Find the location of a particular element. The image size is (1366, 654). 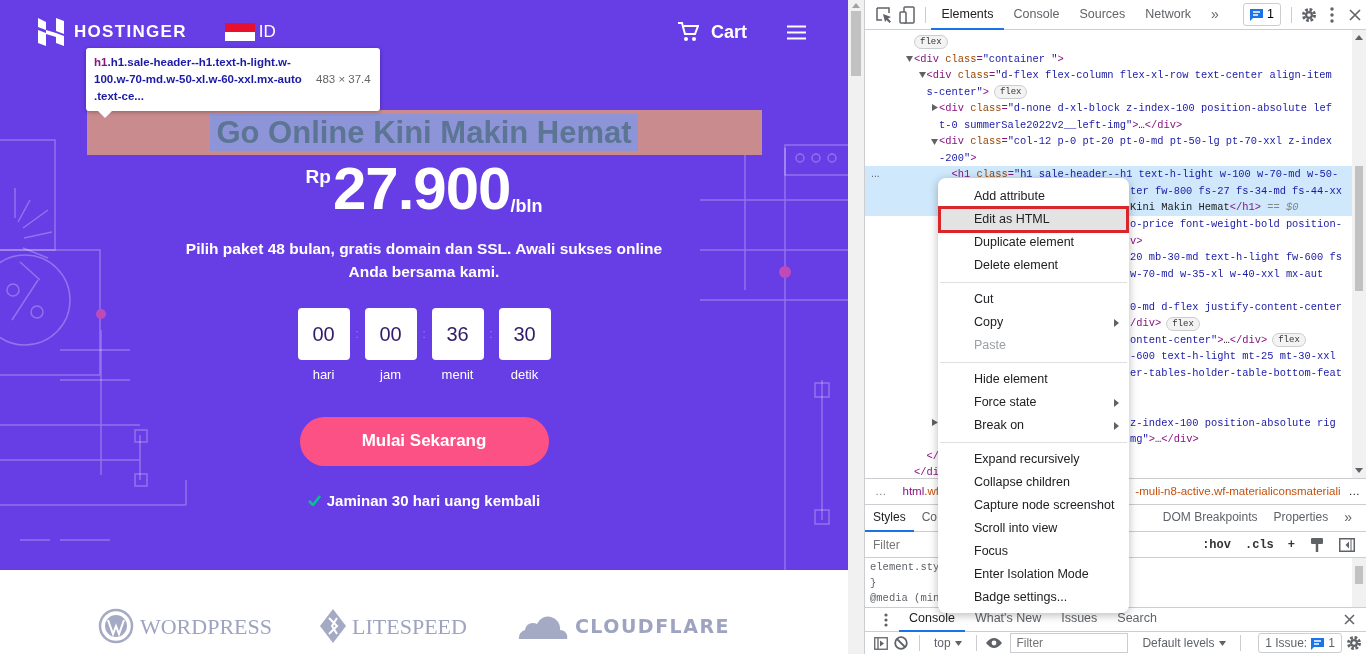

css-rule-line: } is located at coordinates (873, 583).